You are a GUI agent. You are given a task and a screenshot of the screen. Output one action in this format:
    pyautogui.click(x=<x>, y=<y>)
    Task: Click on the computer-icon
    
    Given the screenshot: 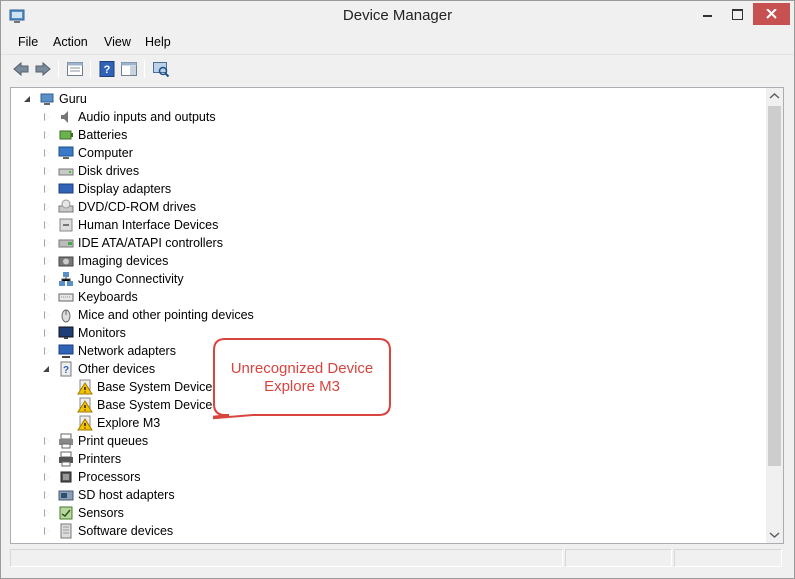 What is the action you would take?
    pyautogui.click(x=66, y=152)
    